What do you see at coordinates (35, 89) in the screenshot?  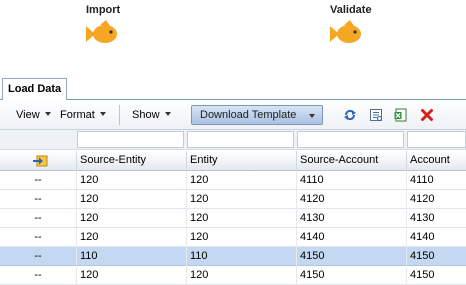 I see `tab-load-data: Load Data` at bounding box center [35, 89].